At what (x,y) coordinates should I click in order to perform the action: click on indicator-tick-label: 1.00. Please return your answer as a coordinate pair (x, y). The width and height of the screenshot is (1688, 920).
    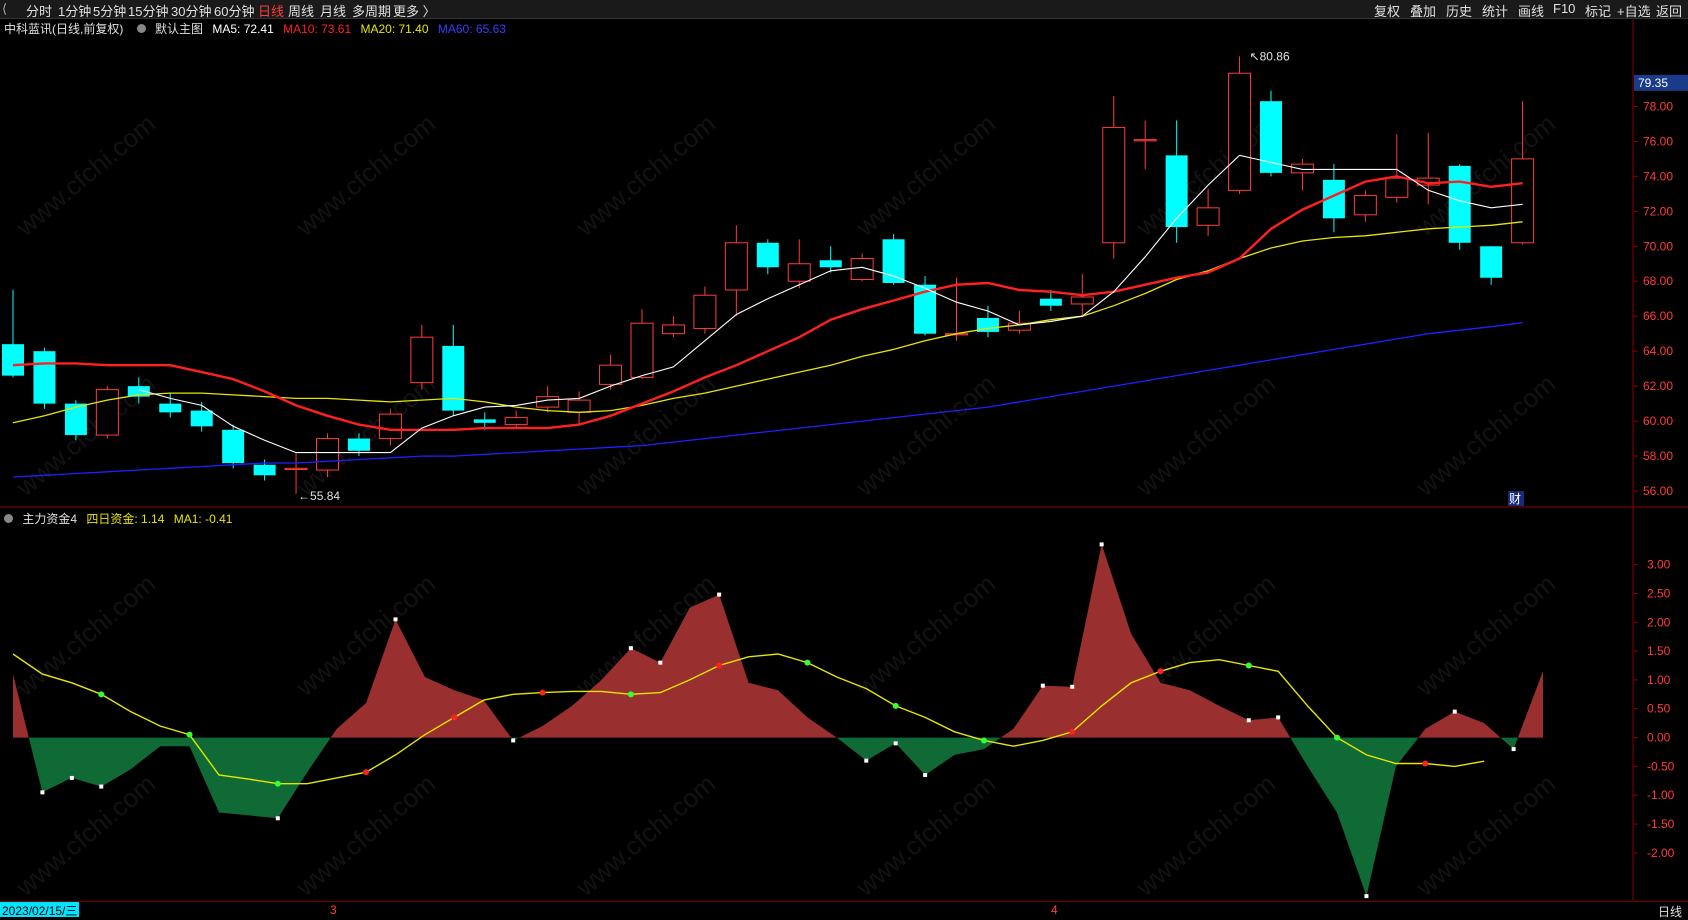
    Looking at the image, I should click on (1659, 680).